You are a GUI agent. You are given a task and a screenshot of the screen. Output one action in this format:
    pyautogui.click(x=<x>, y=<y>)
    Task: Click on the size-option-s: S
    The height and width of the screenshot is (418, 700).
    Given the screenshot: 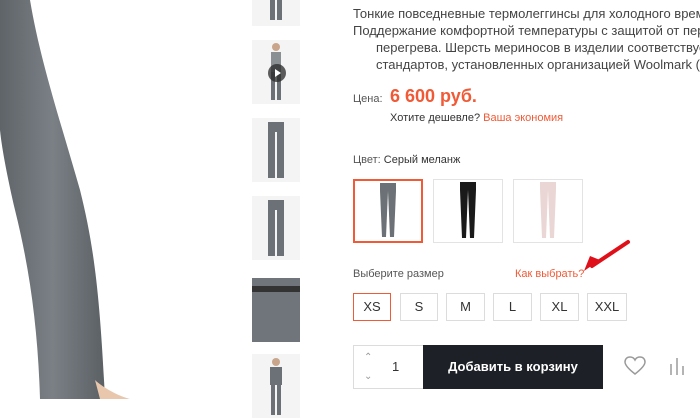 What is the action you would take?
    pyautogui.click(x=419, y=307)
    